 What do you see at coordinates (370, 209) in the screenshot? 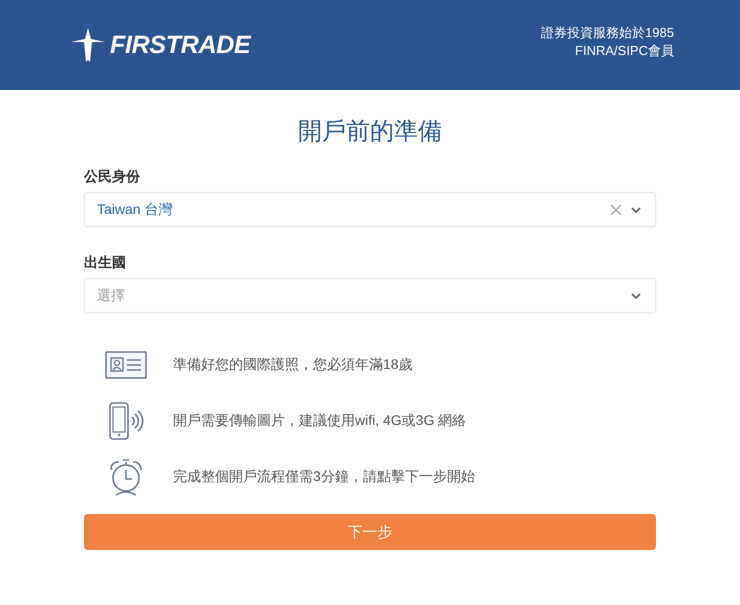
I see `select-field: Taiwan 台灣` at bounding box center [370, 209].